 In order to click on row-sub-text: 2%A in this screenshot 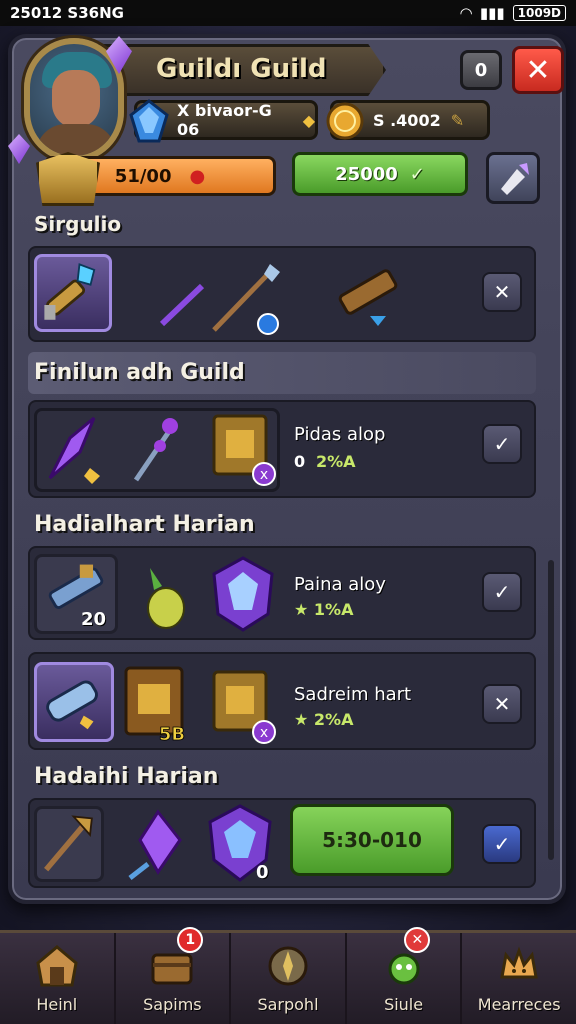, I will do `click(333, 719)`.